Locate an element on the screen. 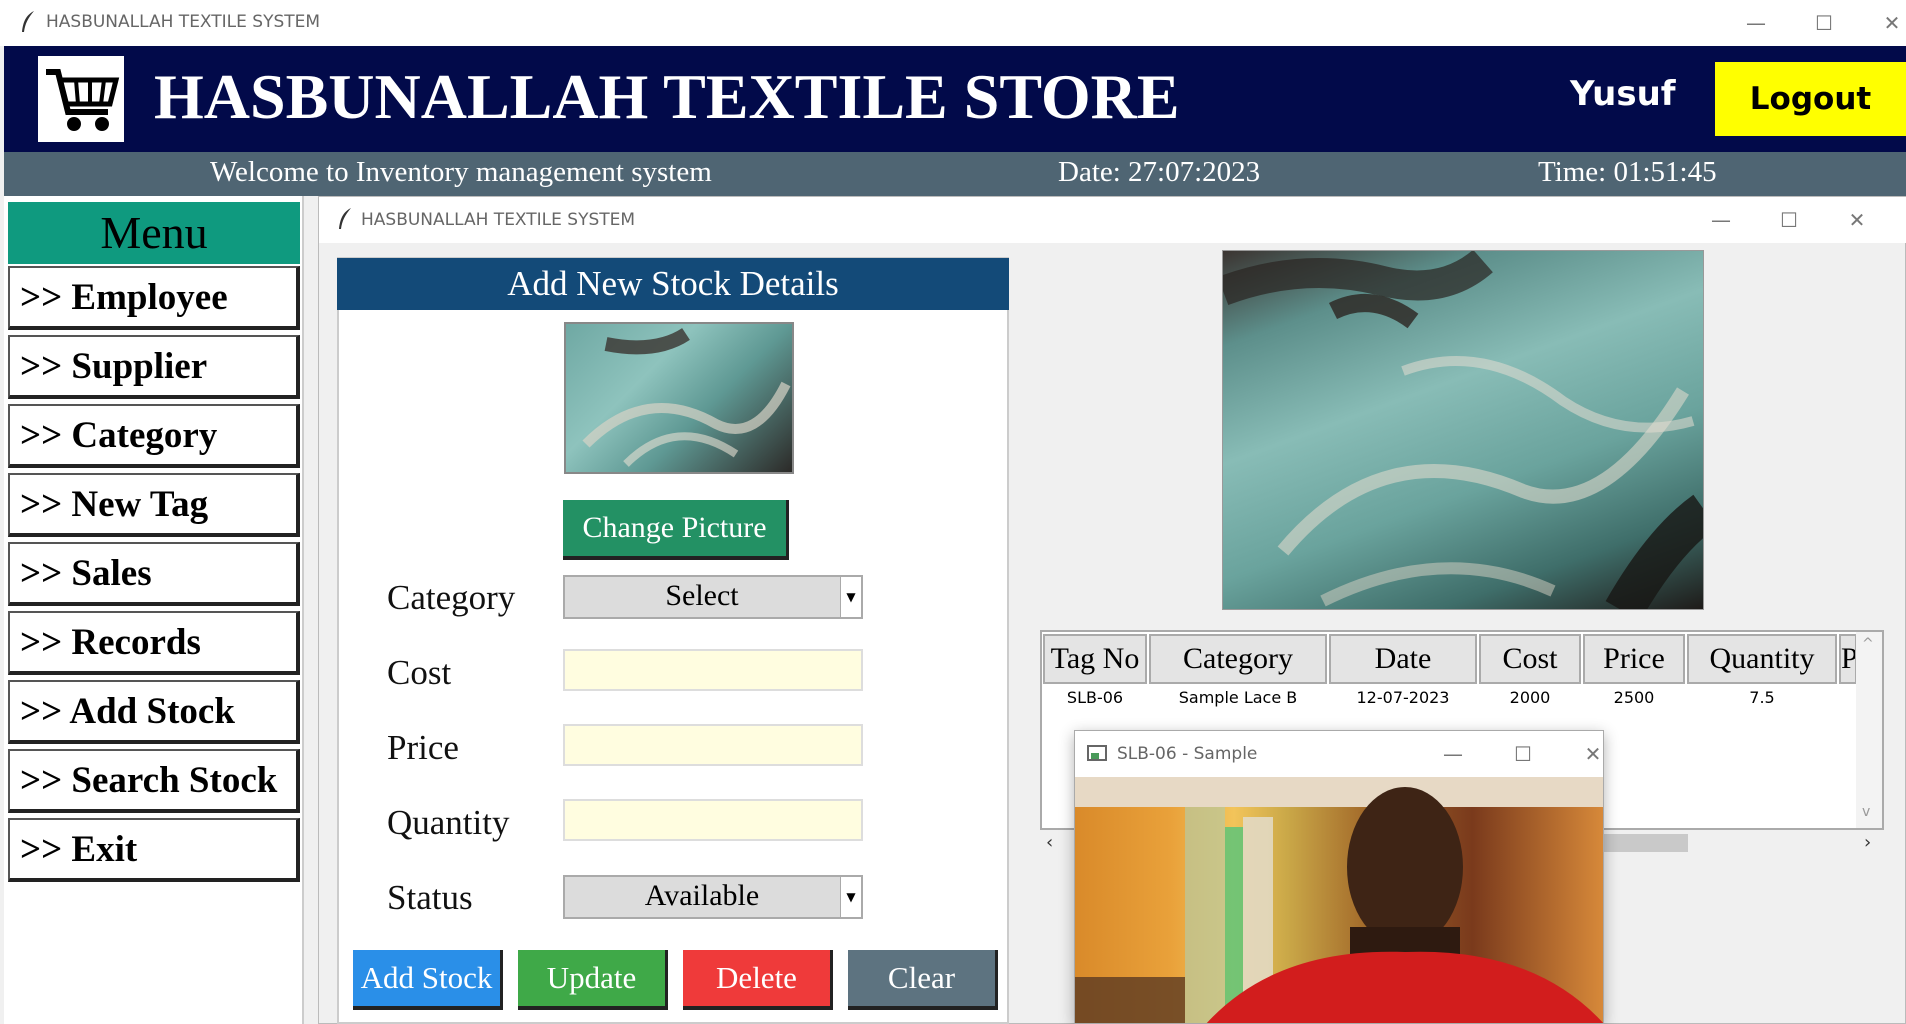  cost-input is located at coordinates (713, 670).